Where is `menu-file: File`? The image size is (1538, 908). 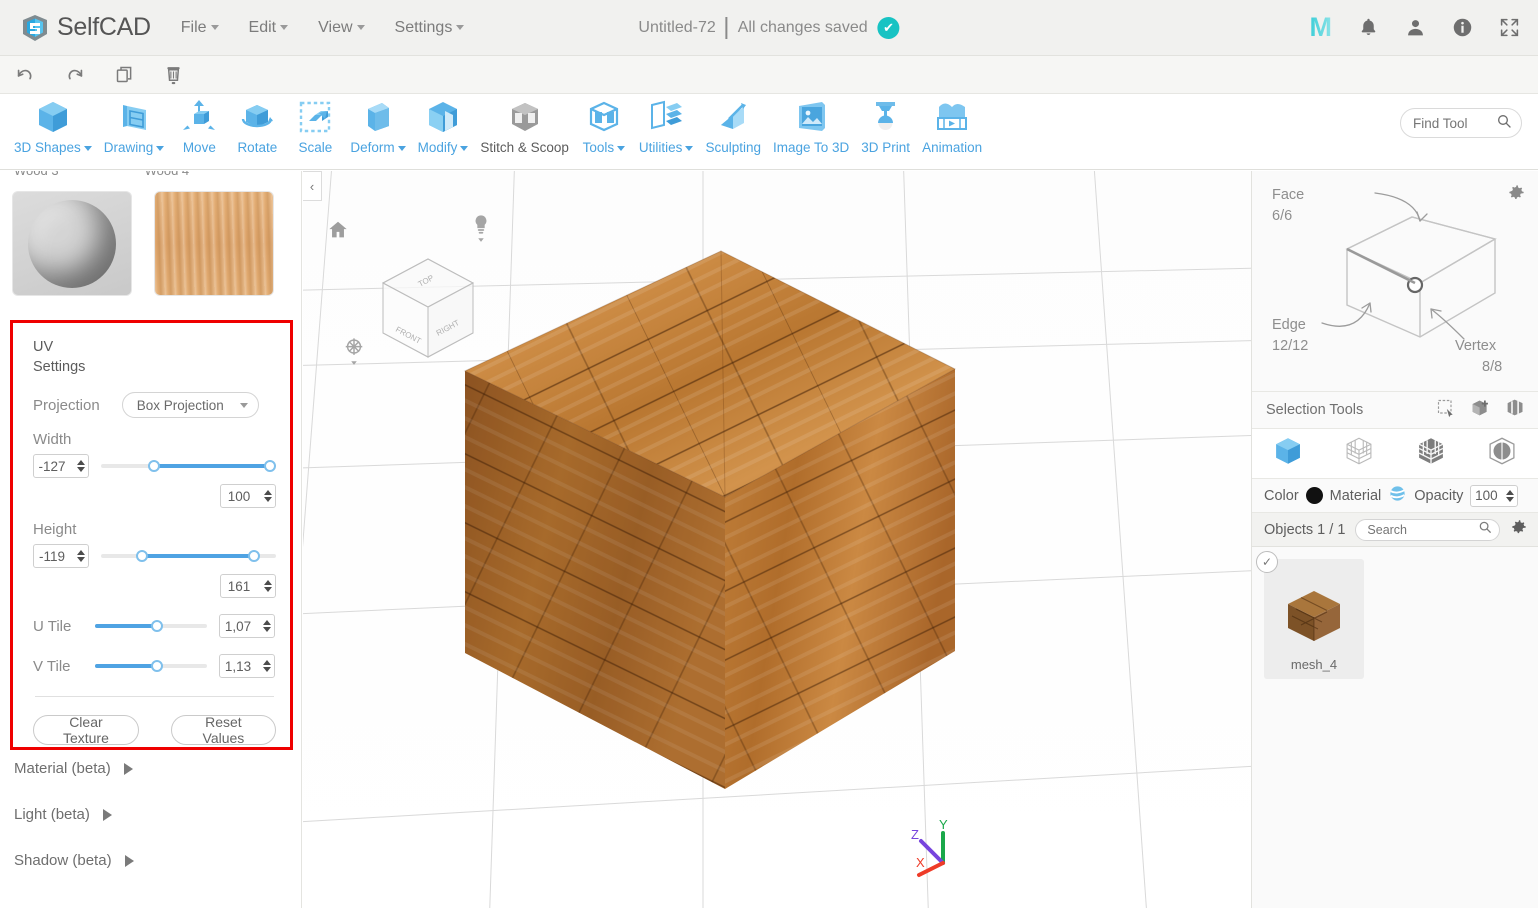
menu-file: File is located at coordinates (200, 28).